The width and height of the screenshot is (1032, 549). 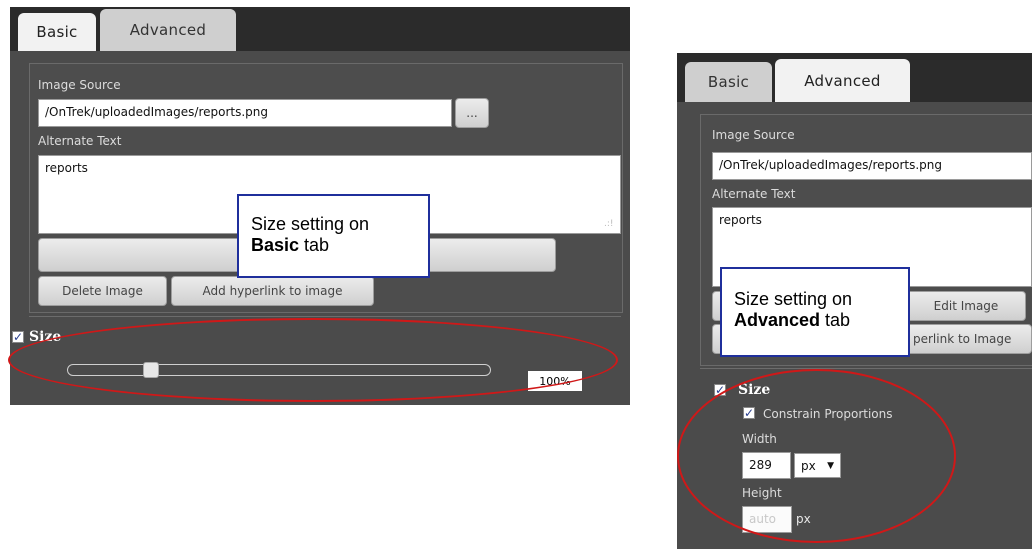 What do you see at coordinates (45, 337) in the screenshot?
I see `left-size-label: Size` at bounding box center [45, 337].